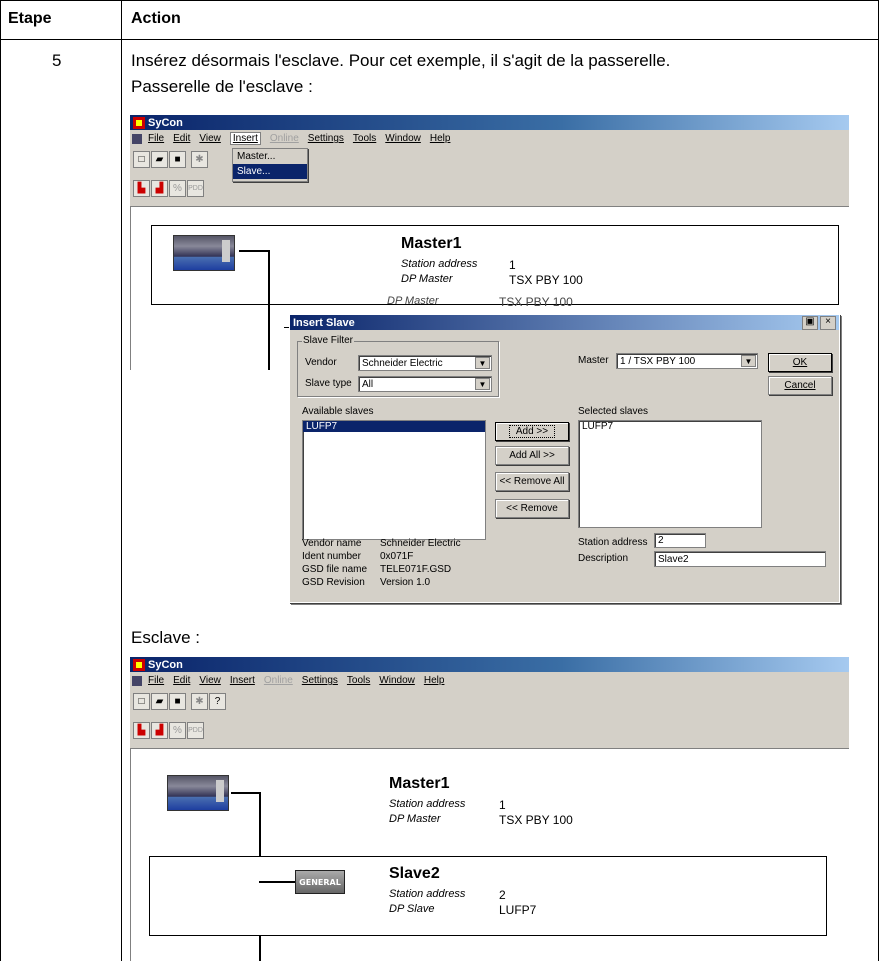 The height and width of the screenshot is (961, 879). I want to click on remove-button: << Remove, so click(532, 508).